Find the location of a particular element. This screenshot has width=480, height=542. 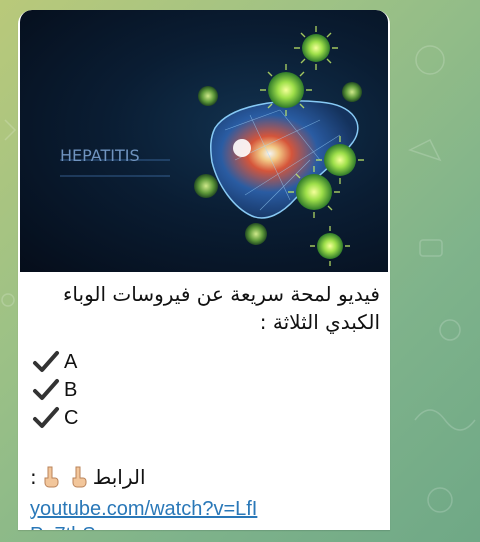

youtube-link: youtube.com/watch?v=LfIPo7thSzw is located at coordinates (150, 513).